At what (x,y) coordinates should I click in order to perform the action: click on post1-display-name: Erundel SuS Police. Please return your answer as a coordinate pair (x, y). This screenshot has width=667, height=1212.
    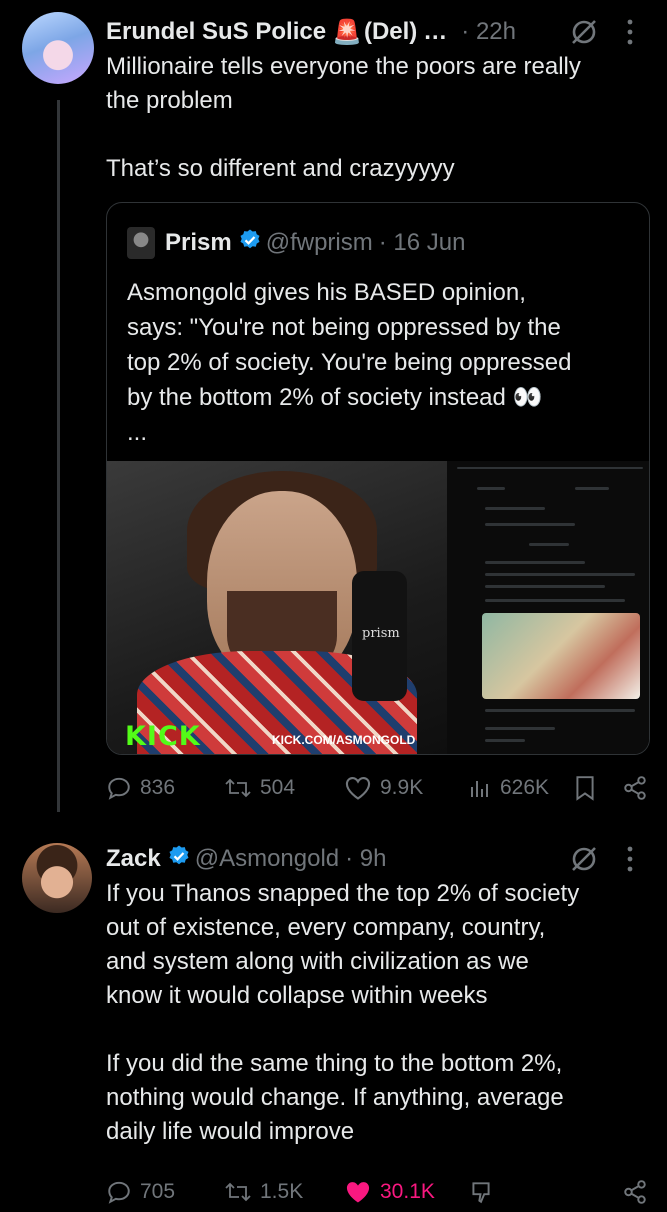
    Looking at the image, I should click on (216, 32).